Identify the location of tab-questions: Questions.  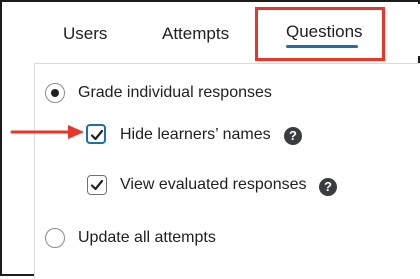
(324, 32).